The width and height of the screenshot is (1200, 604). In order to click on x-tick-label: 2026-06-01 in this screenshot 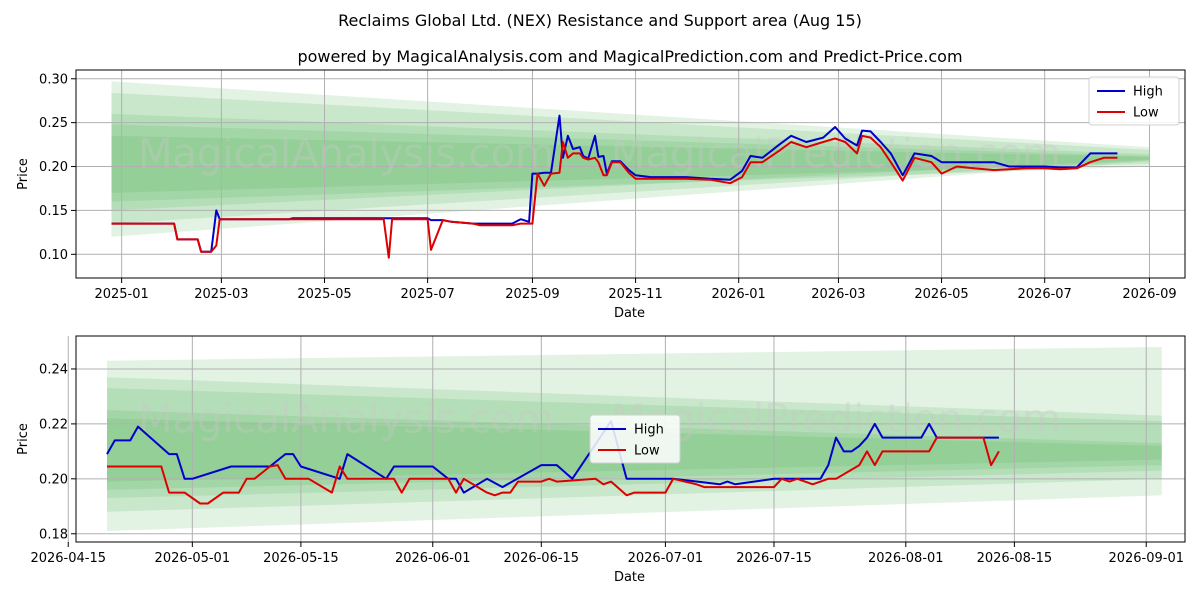, I will do `click(433, 558)`.